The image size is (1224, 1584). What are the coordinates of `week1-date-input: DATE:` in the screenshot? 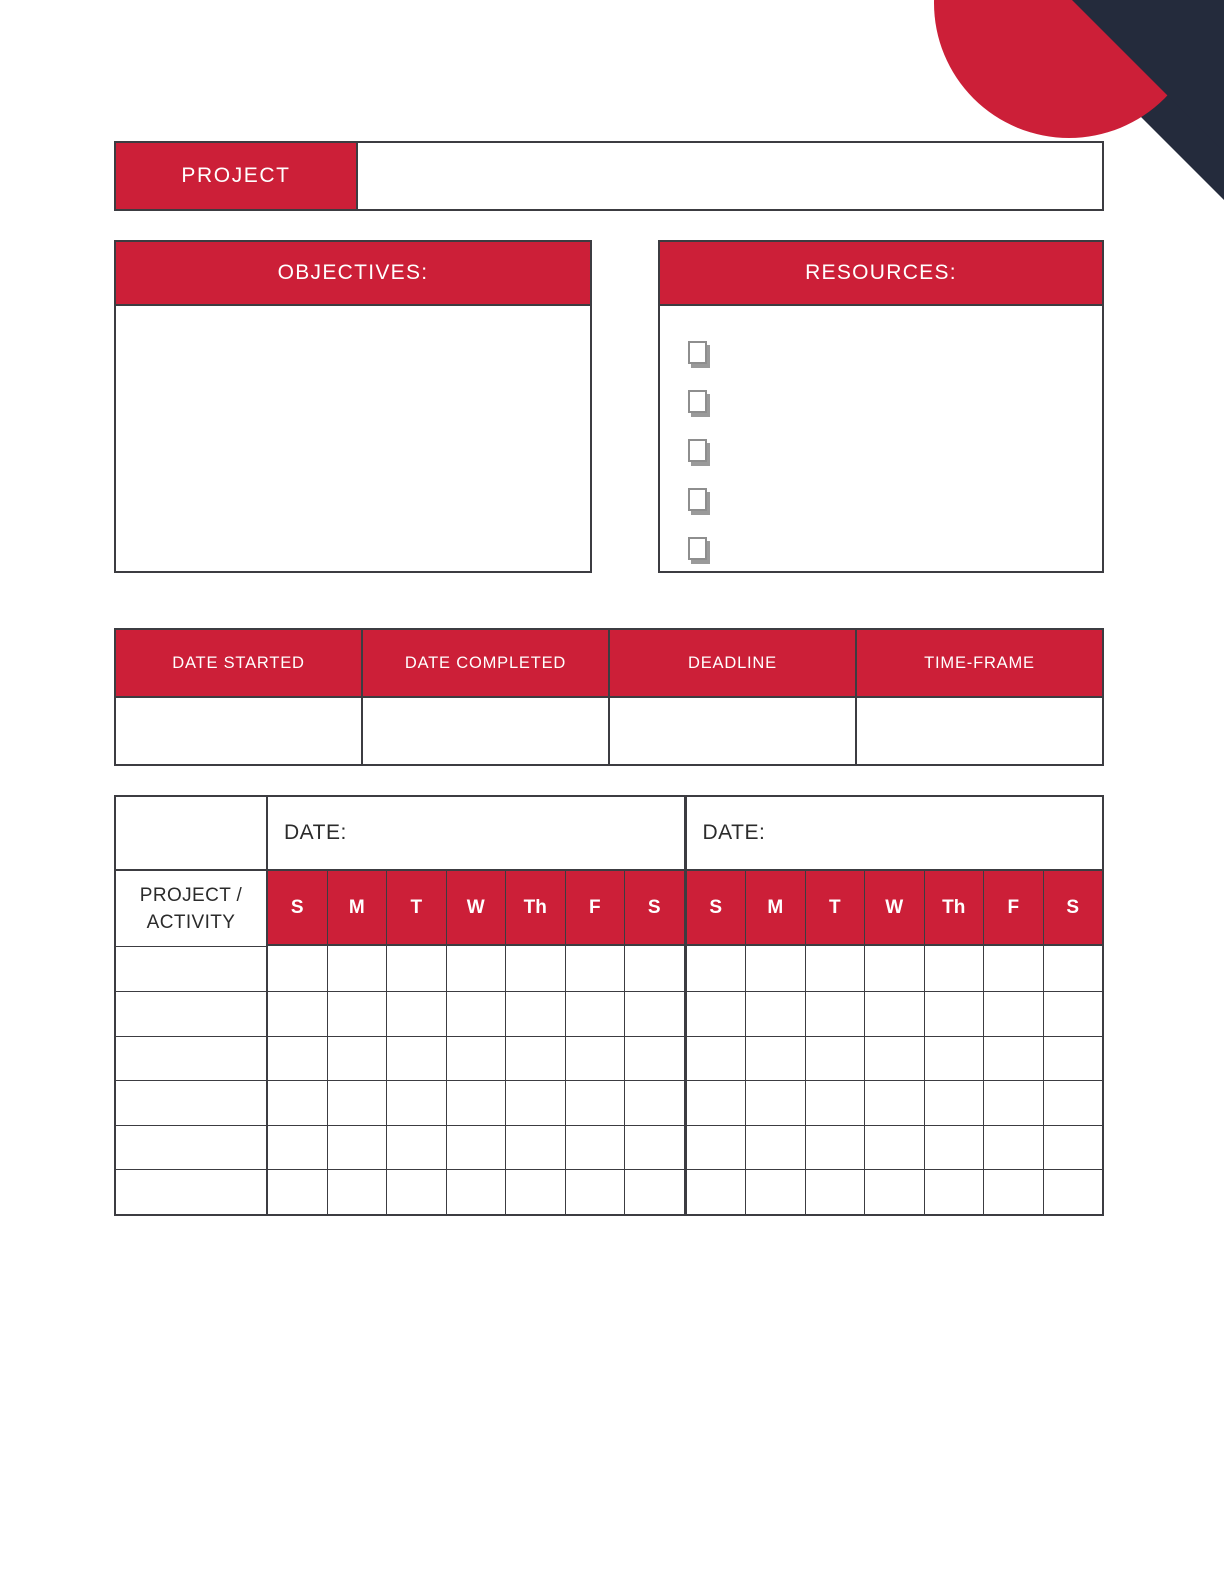 It's located at (476, 833).